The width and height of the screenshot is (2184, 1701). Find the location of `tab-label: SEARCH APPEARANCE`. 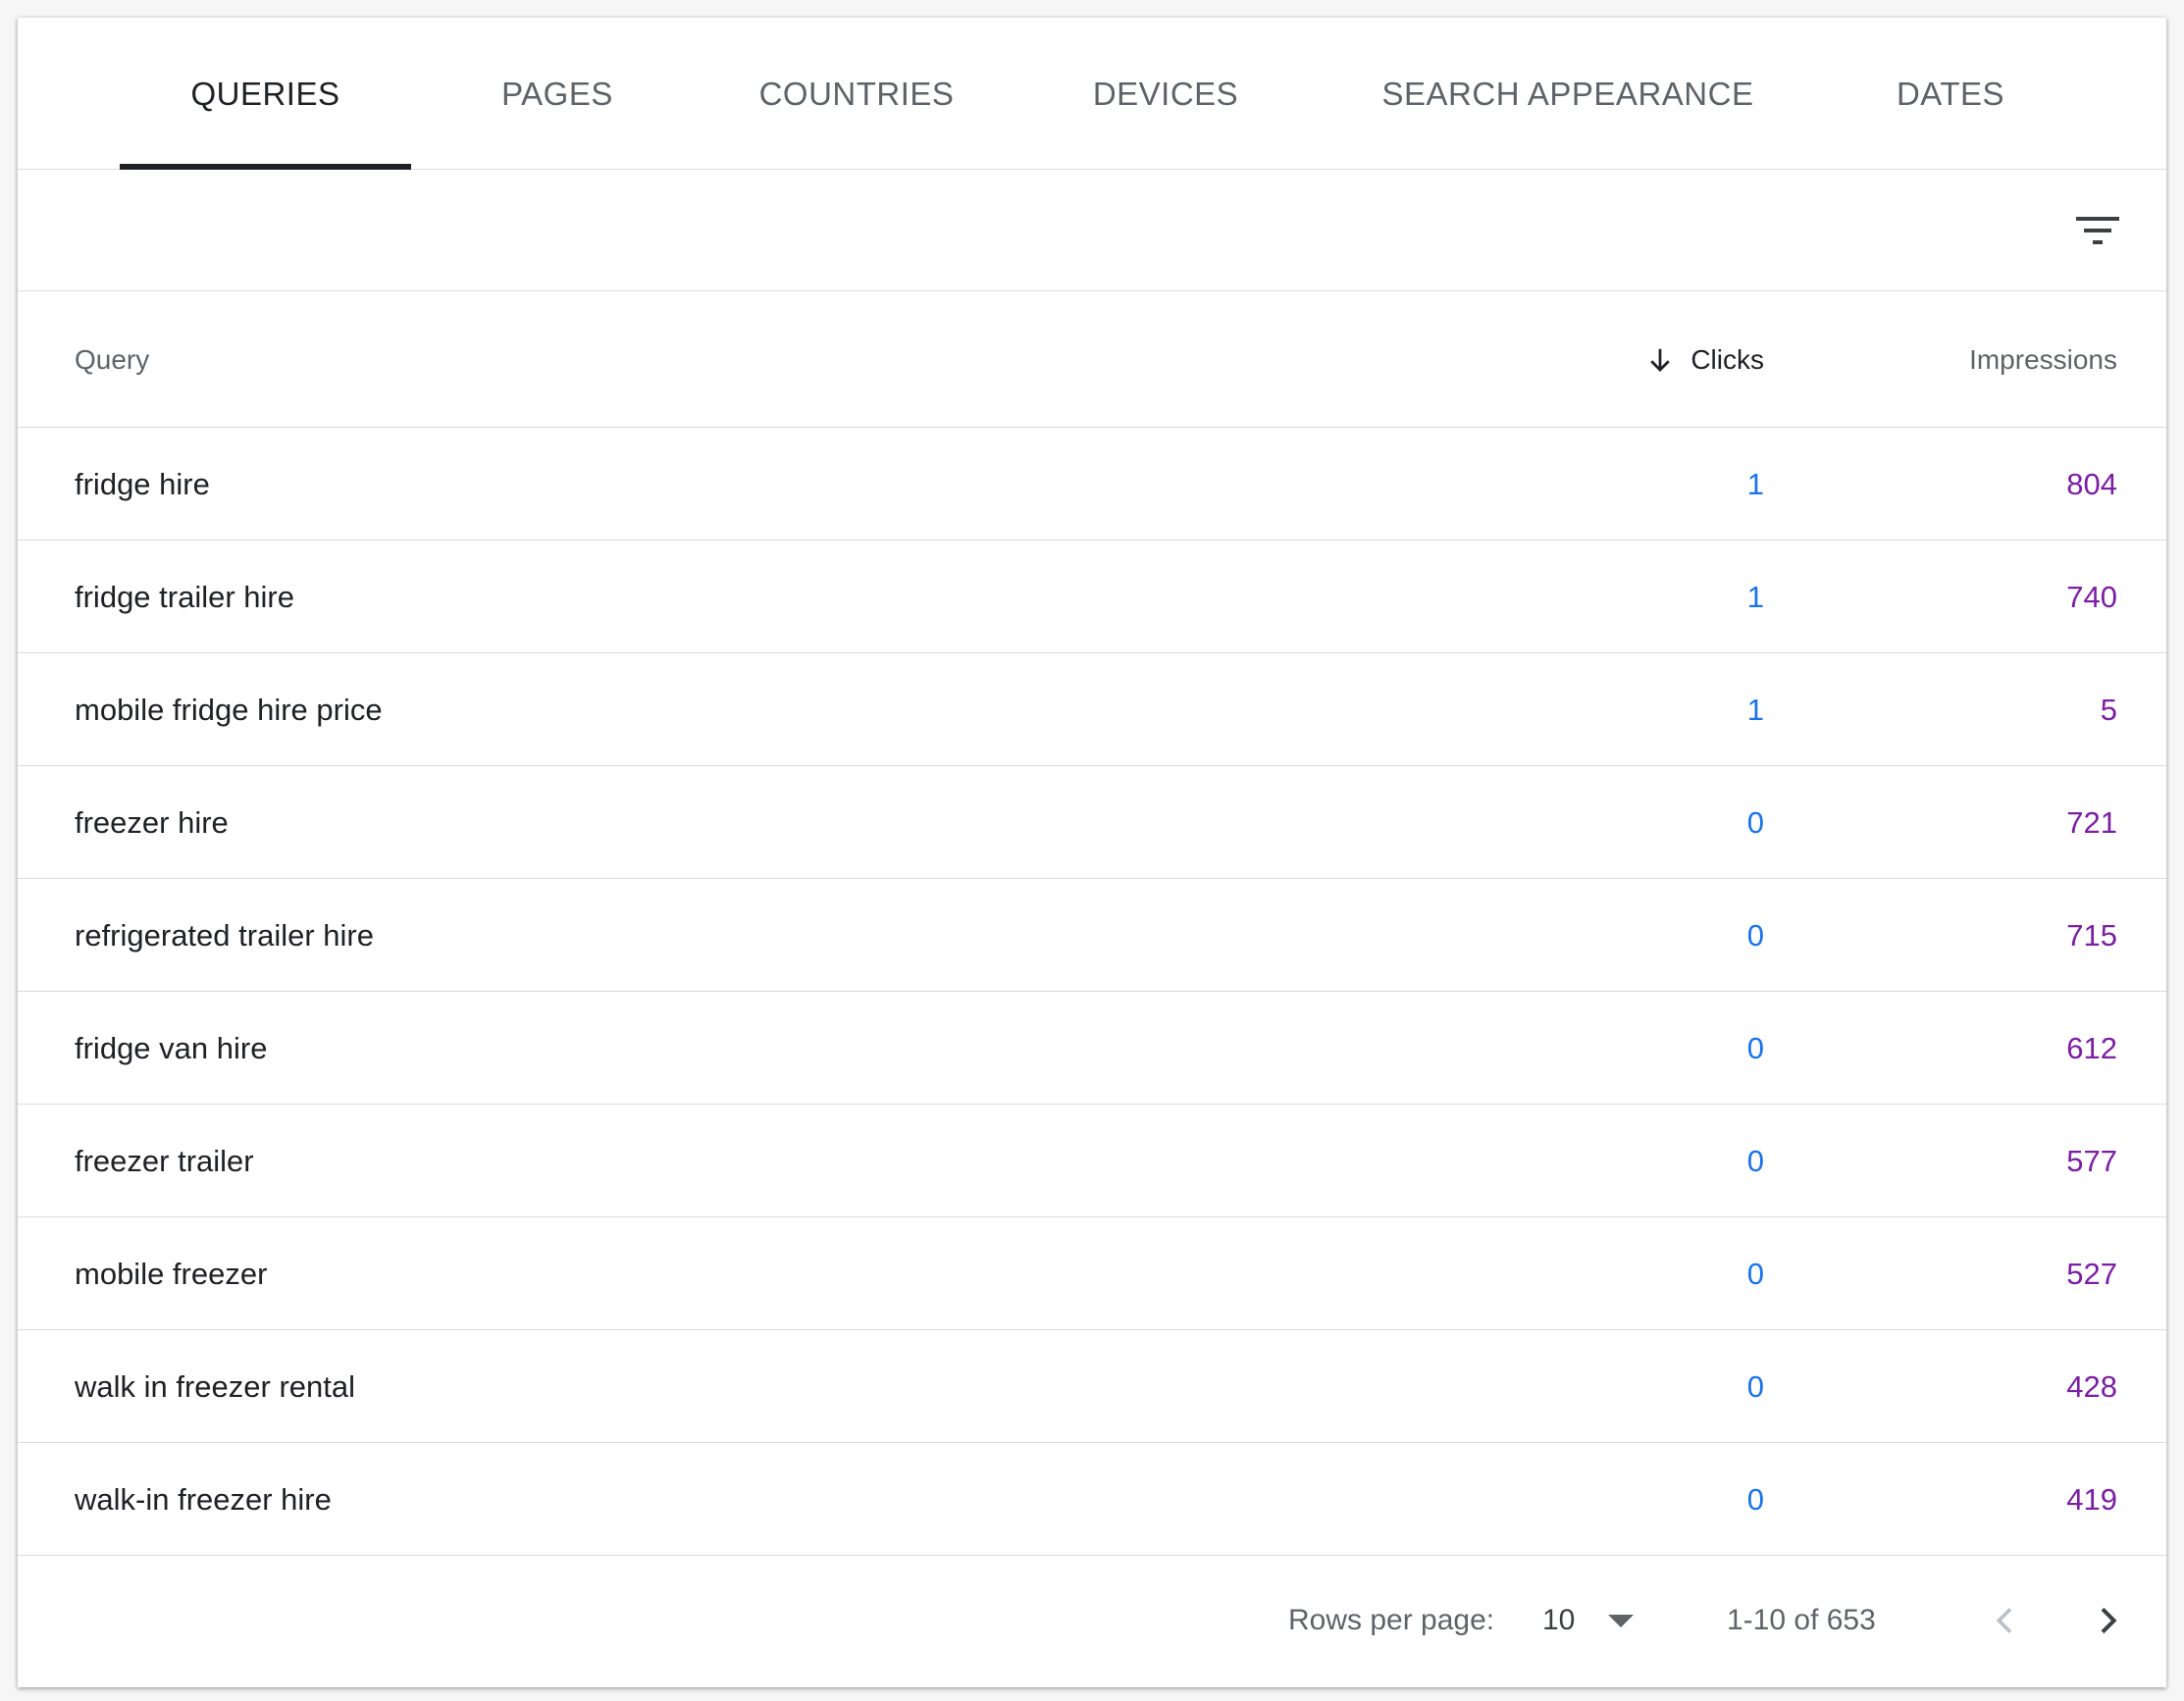

tab-label: SEARCH APPEARANCE is located at coordinates (1567, 93).